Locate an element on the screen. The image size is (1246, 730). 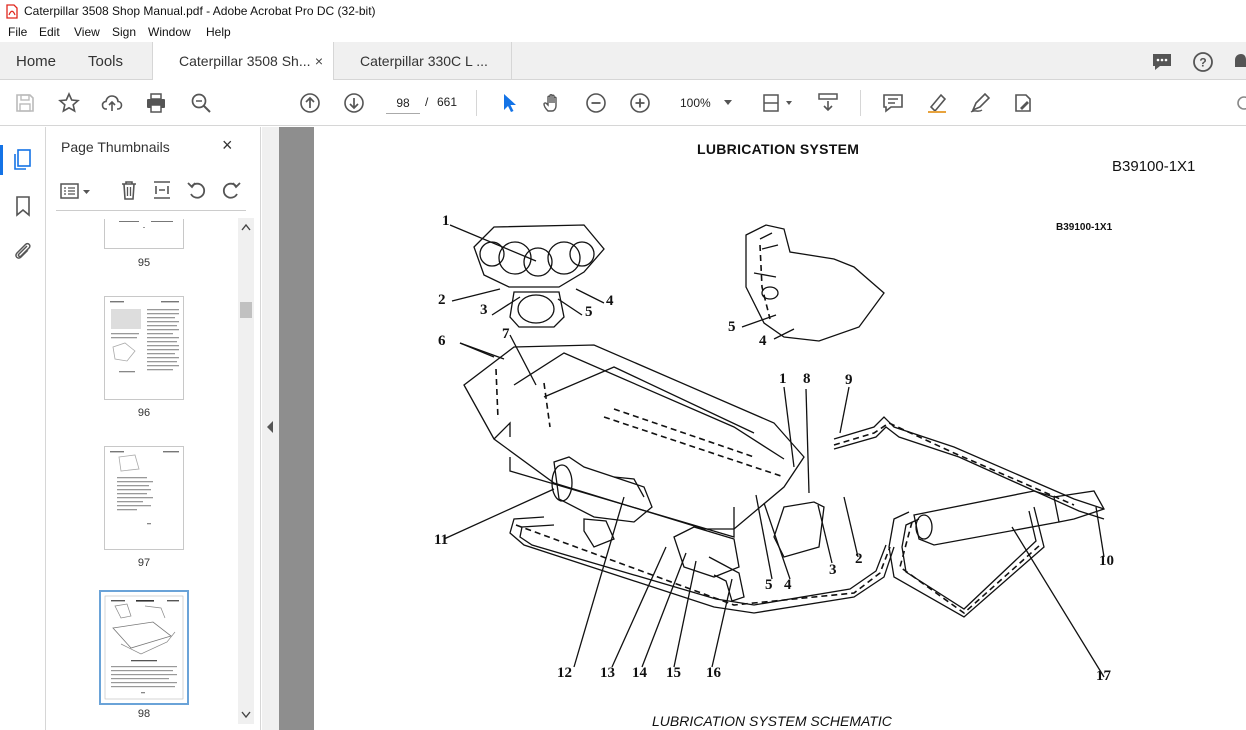
hand-tool-icon is located at coordinates (552, 103).